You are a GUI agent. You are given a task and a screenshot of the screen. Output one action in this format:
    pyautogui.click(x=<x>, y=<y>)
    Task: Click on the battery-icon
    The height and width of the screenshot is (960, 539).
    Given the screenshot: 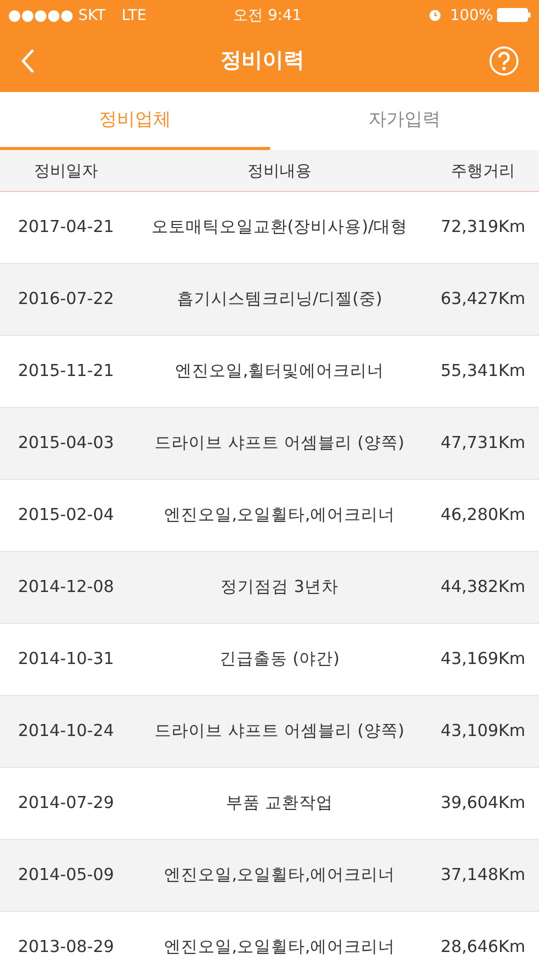 What is the action you would take?
    pyautogui.click(x=514, y=15)
    